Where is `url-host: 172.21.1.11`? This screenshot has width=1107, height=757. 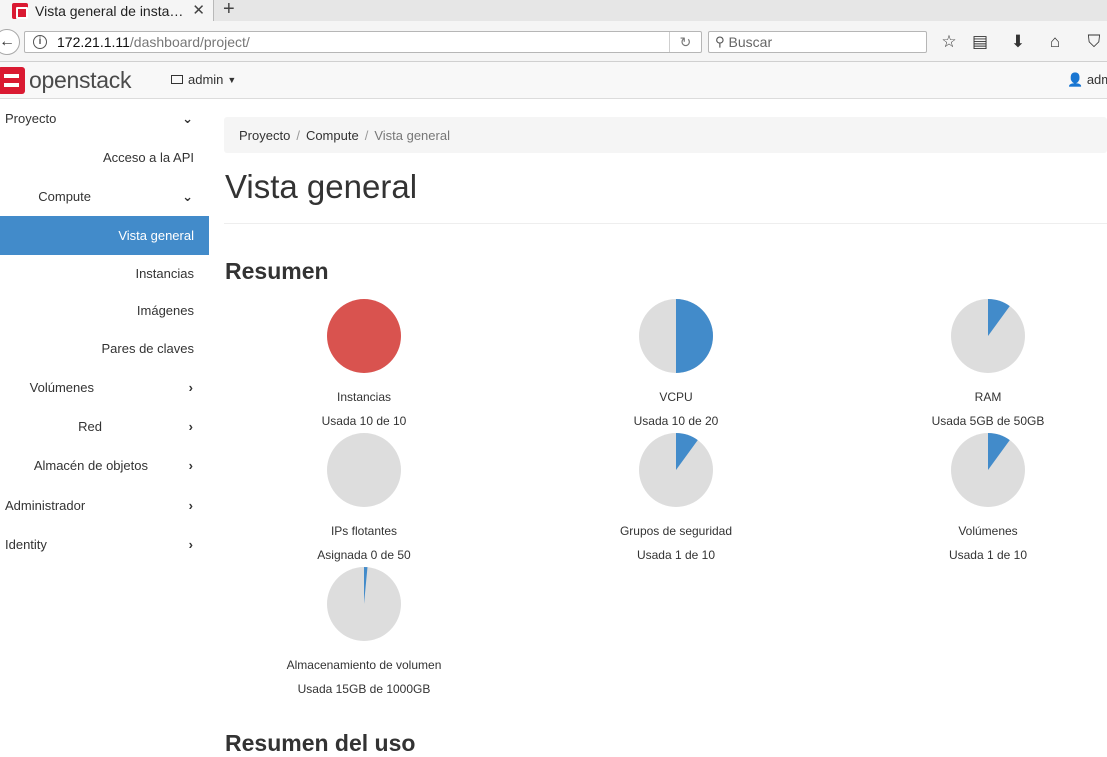
url-host: 172.21.1.11 is located at coordinates (93, 42).